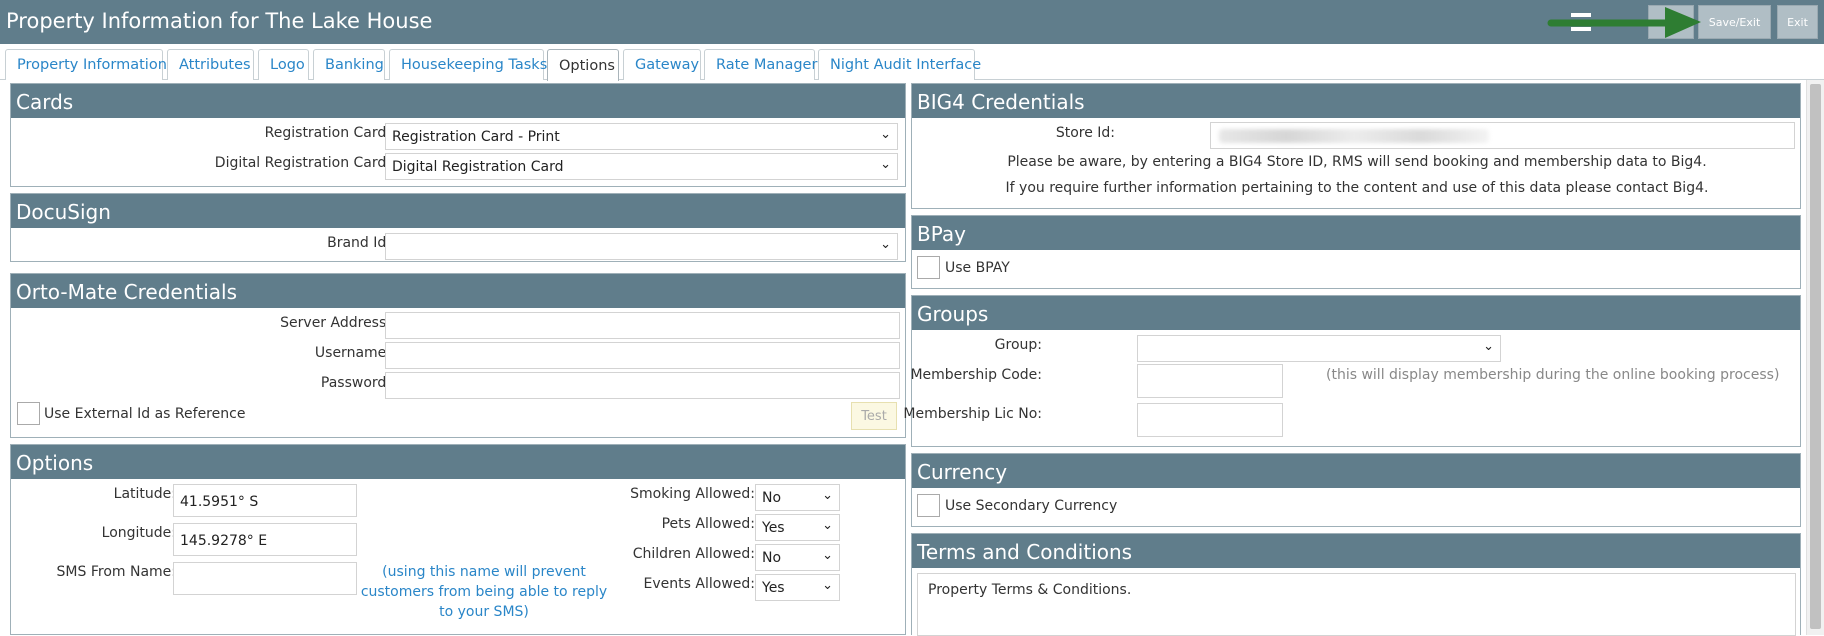 Image resolution: width=1824 pixels, height=636 pixels. Describe the element at coordinates (1356, 101) in the screenshot. I see `big4-header: BIG4 Credentials` at that location.